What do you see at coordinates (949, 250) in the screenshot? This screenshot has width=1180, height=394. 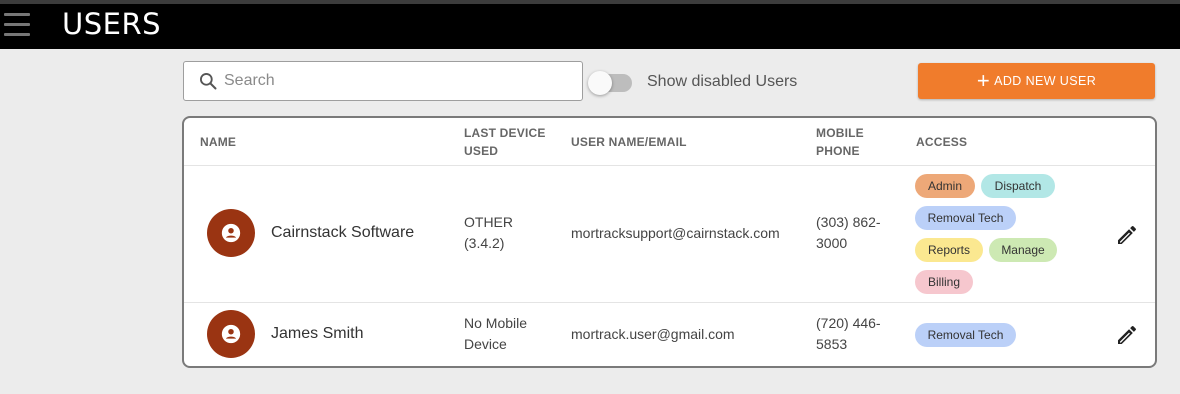 I see `access-chip-reports: Reports` at bounding box center [949, 250].